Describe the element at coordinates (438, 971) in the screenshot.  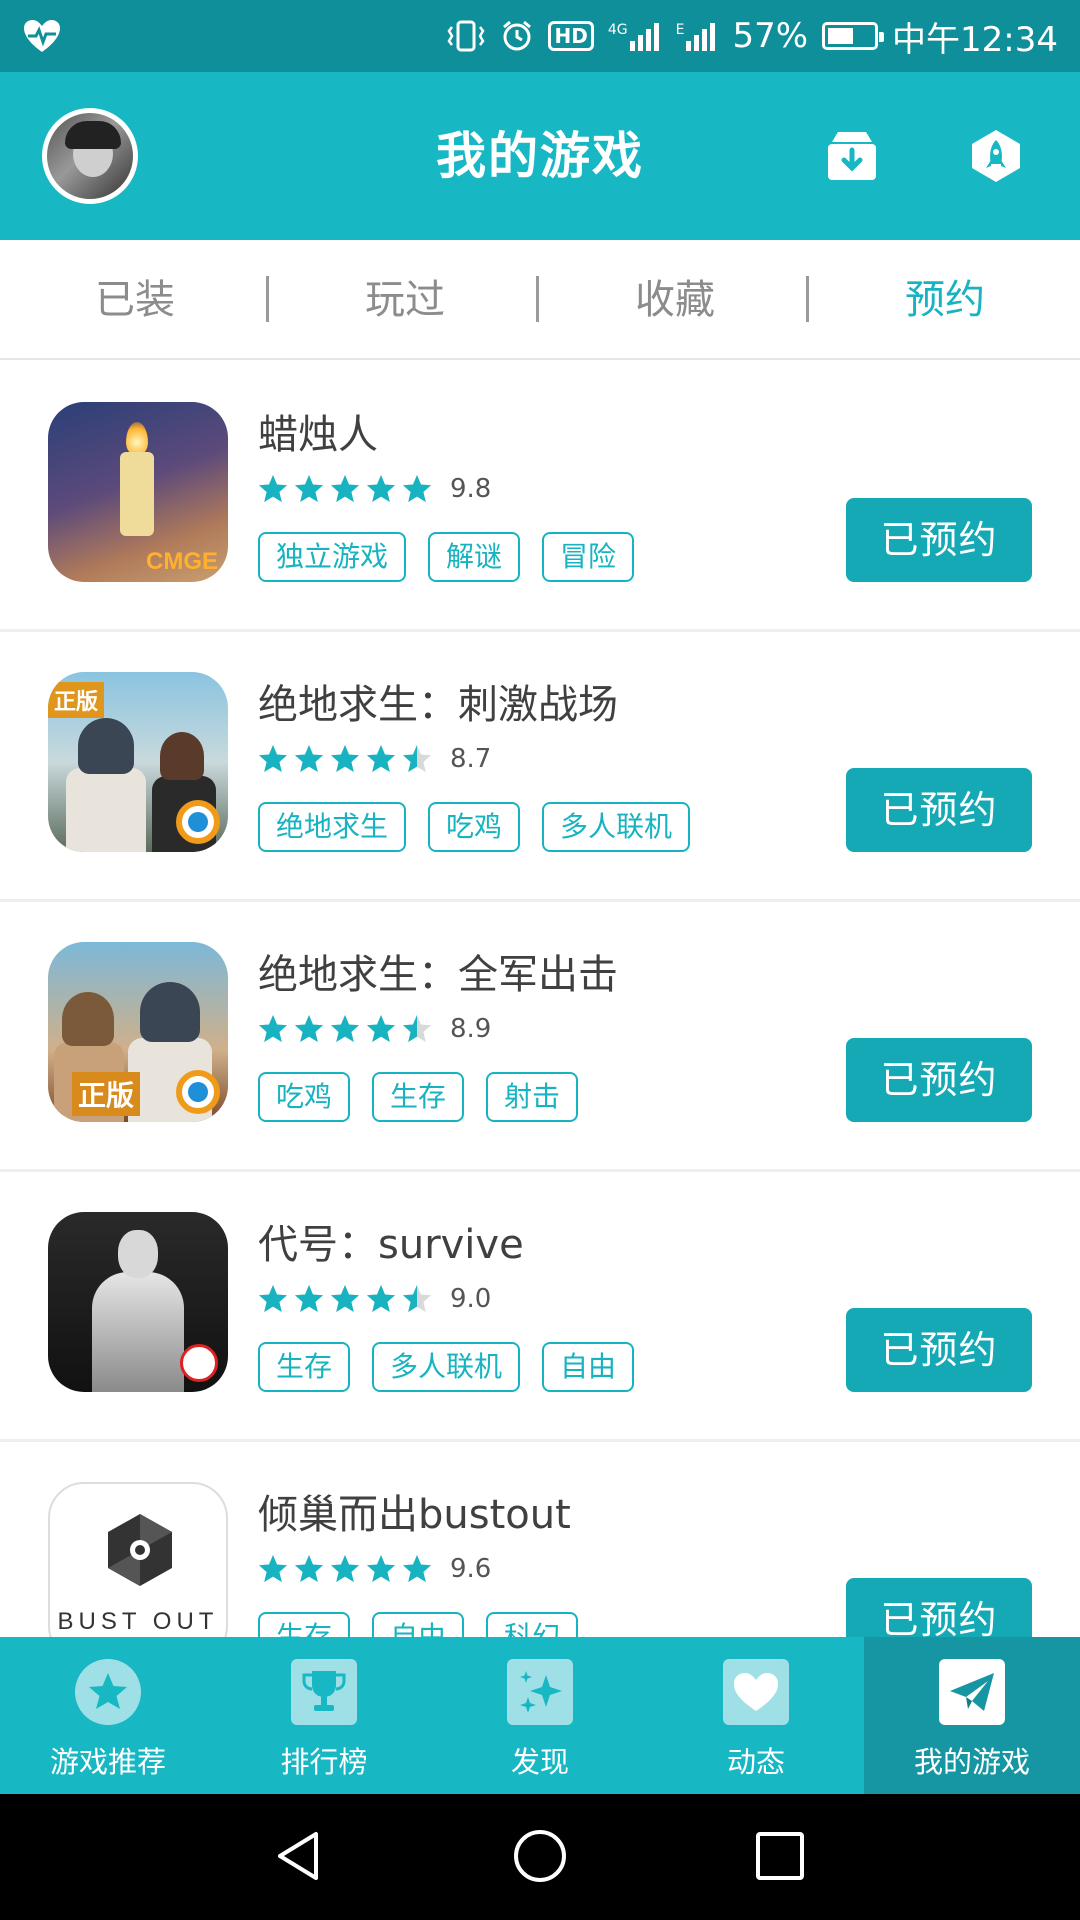
I see `game-name: 绝地求生：全军出击` at that location.